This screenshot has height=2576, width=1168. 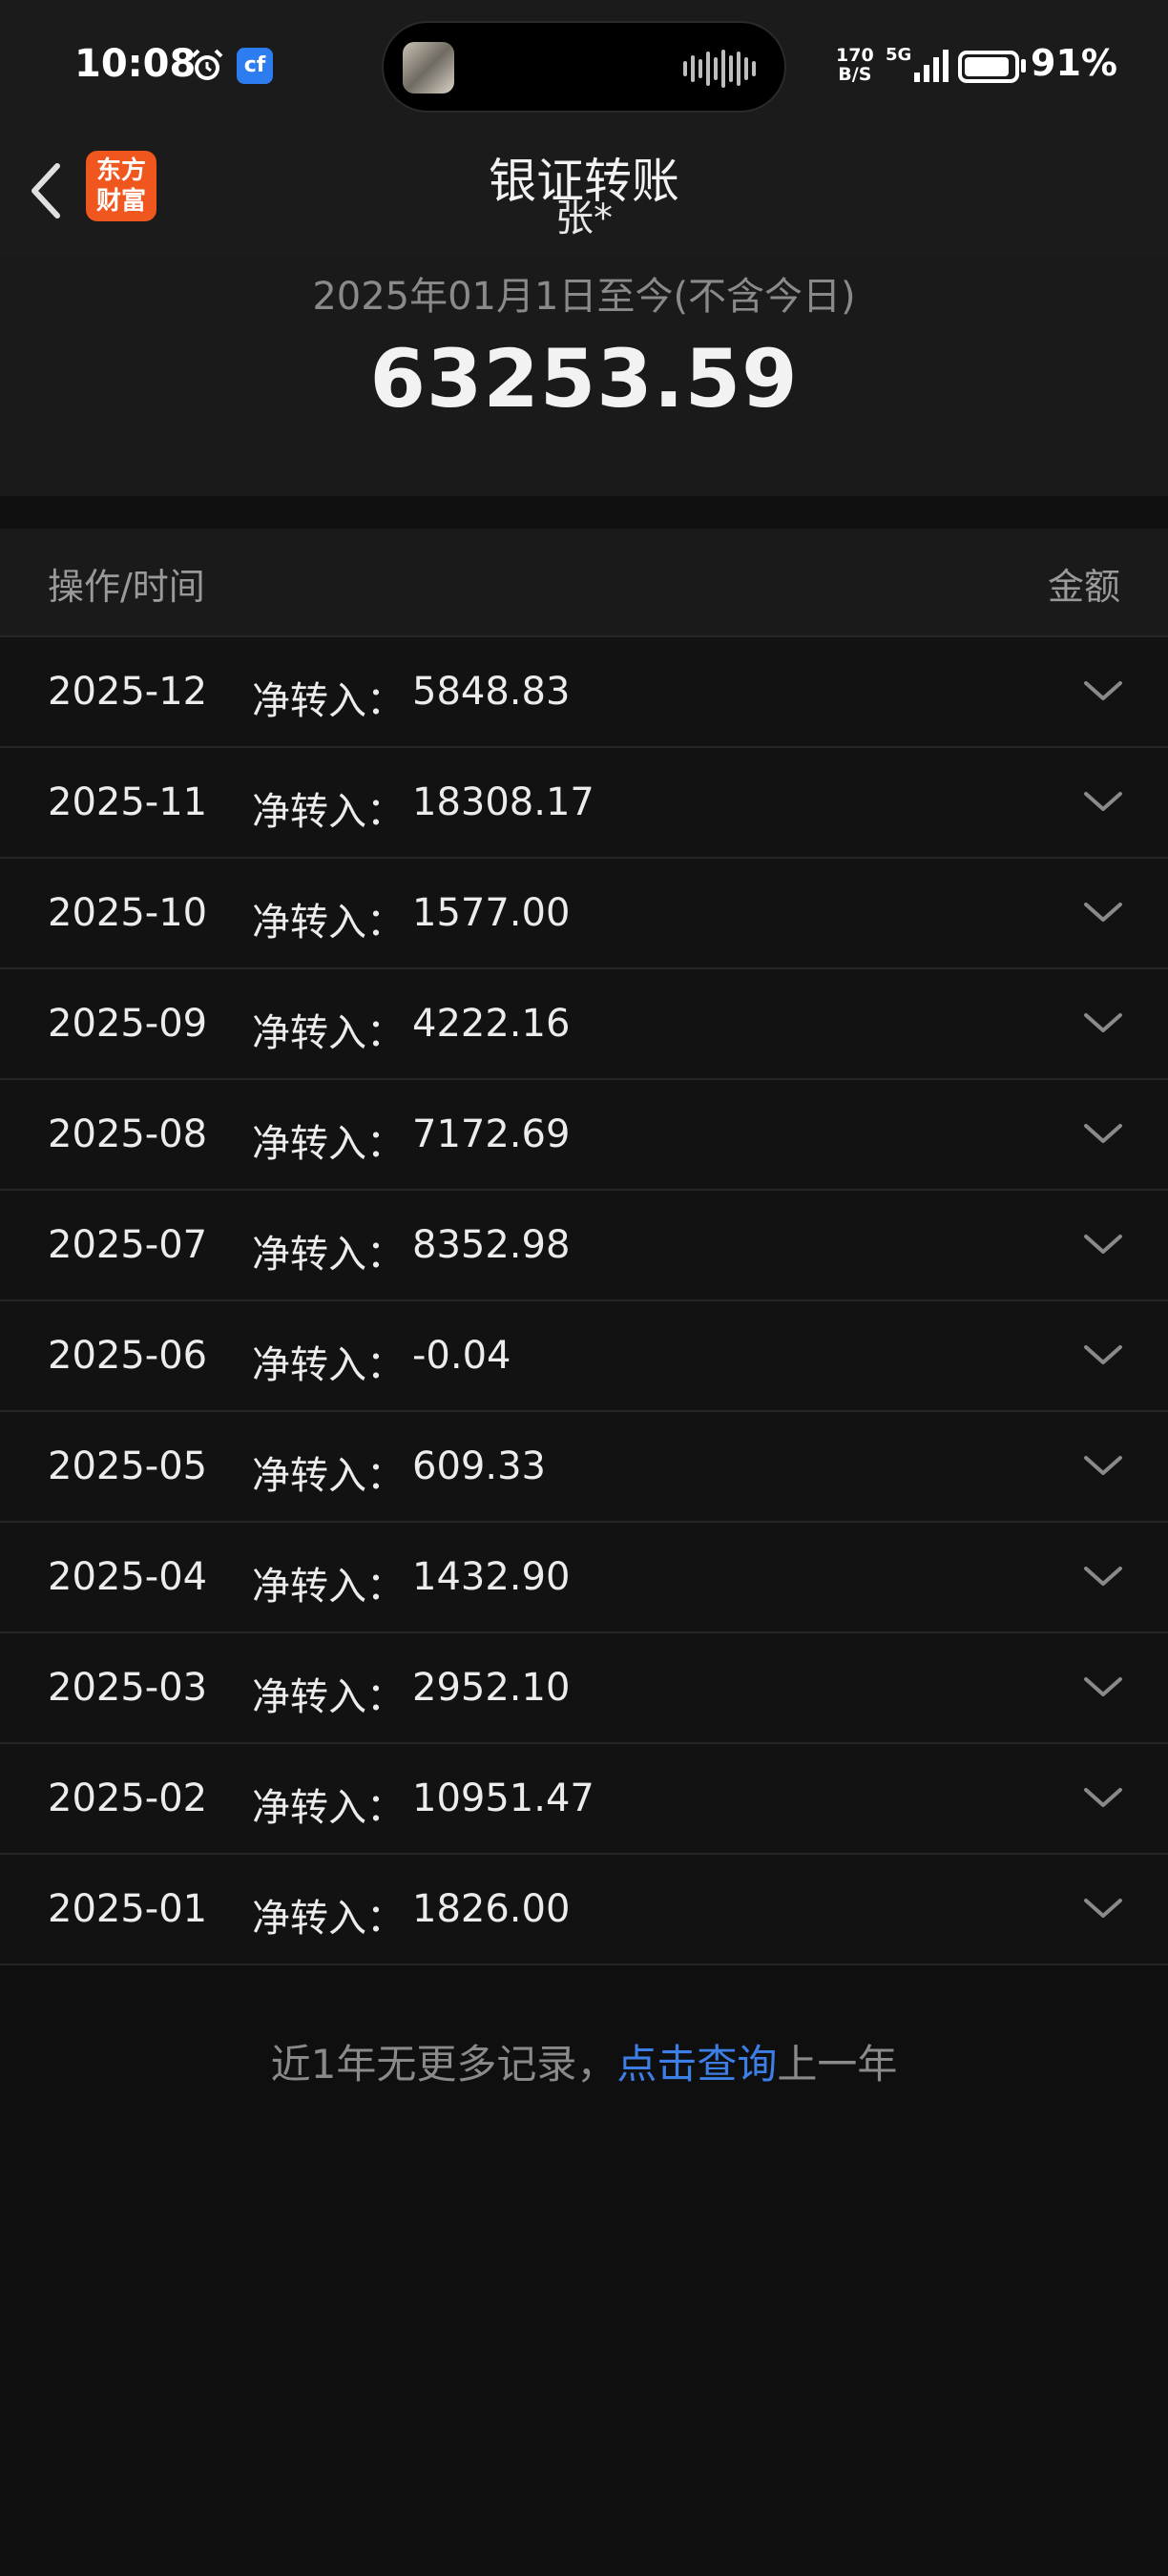 I want to click on list-item: 2025-05 净转入： 609.33, so click(x=584, y=1467).